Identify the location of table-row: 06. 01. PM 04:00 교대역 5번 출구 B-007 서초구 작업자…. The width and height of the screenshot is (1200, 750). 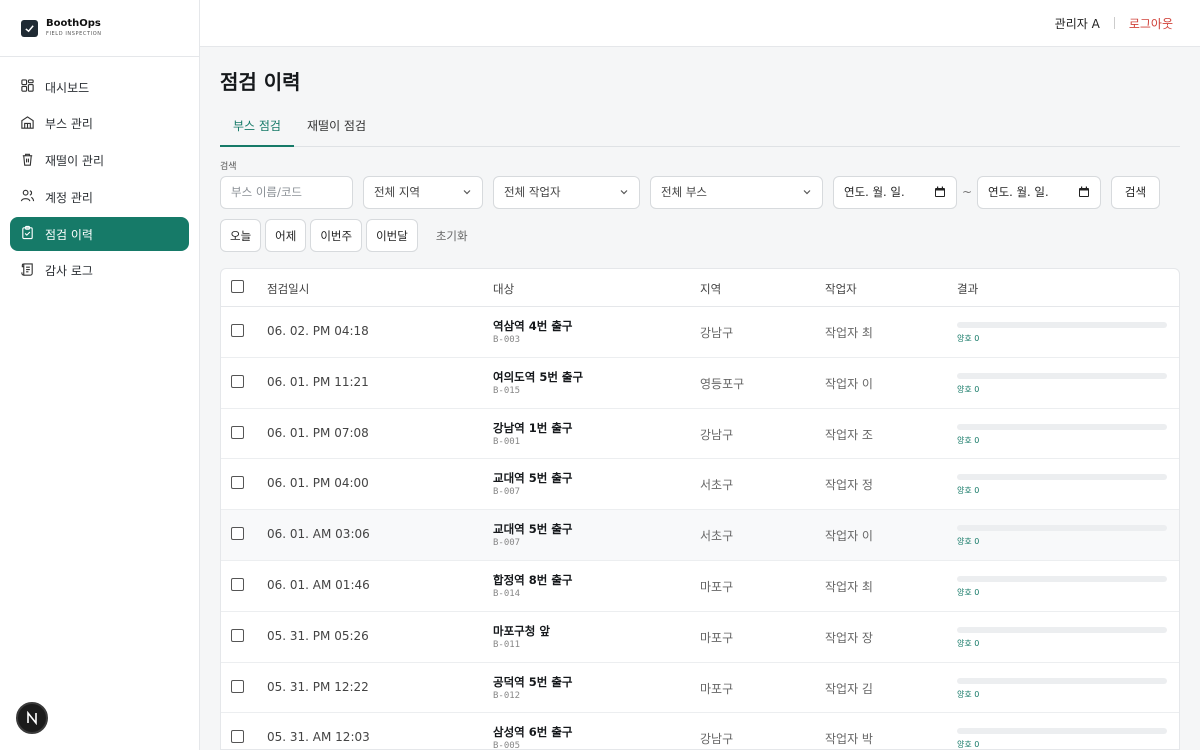
(700, 485).